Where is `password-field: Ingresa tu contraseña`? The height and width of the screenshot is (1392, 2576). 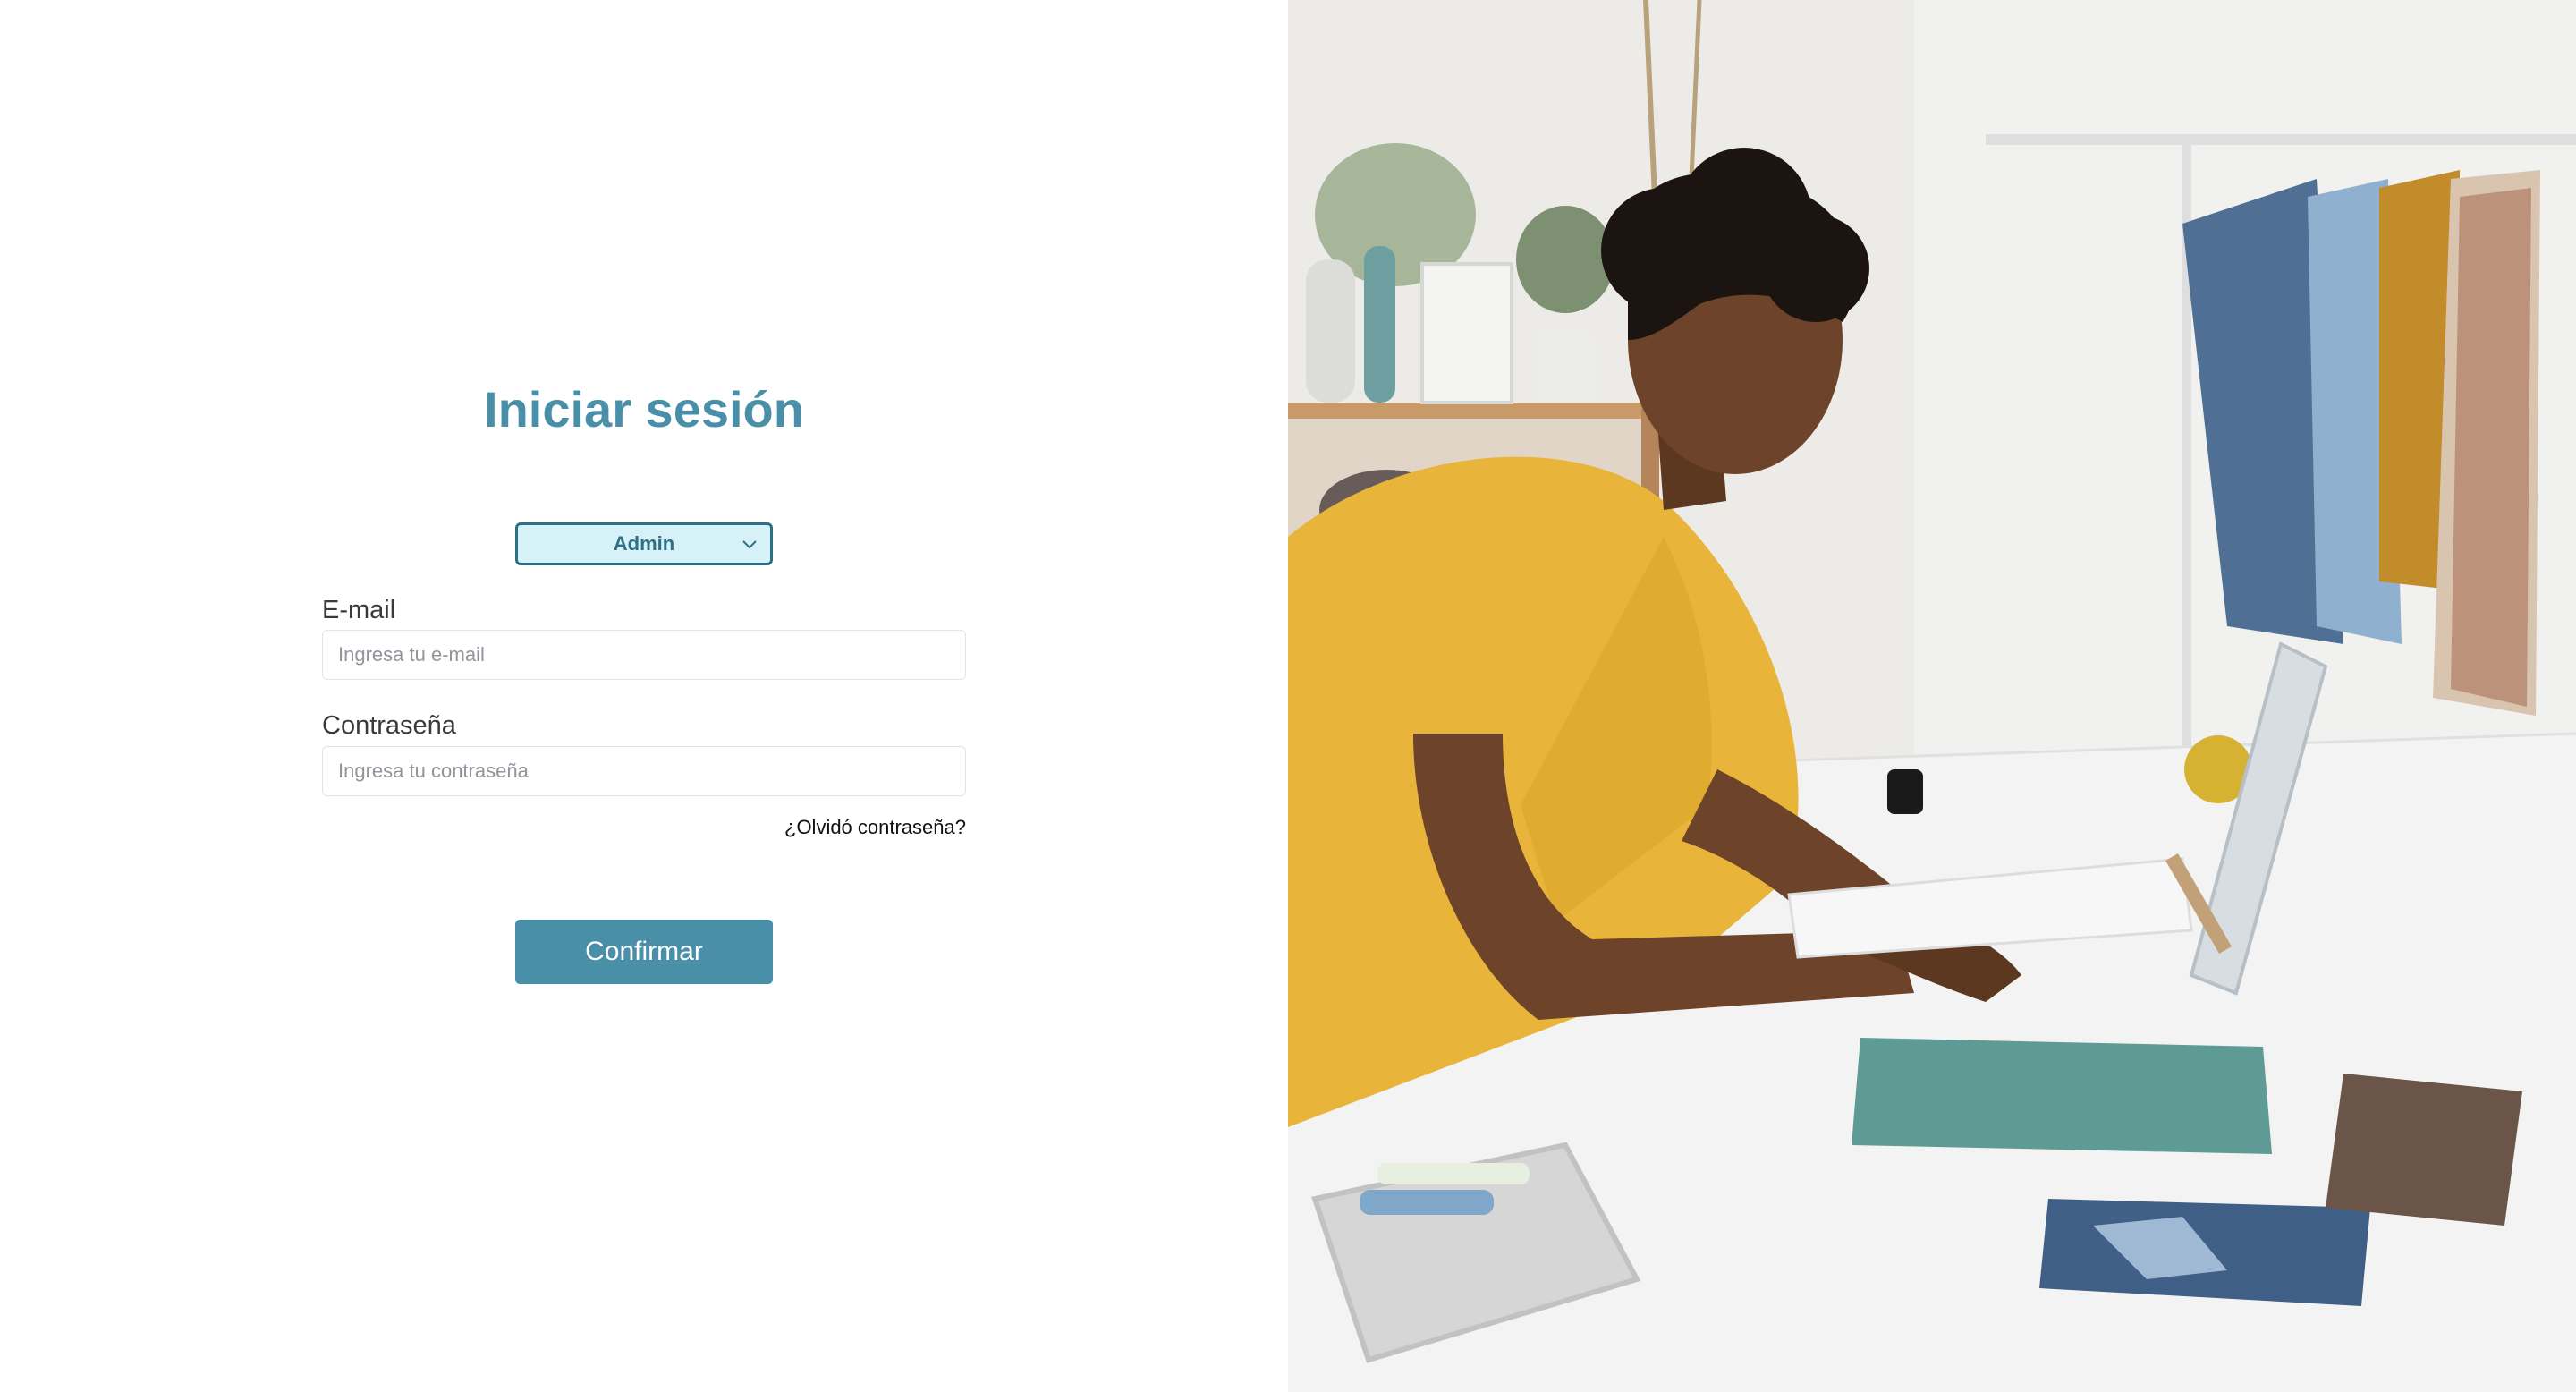
password-field: Ingresa tu contraseña is located at coordinates (644, 771).